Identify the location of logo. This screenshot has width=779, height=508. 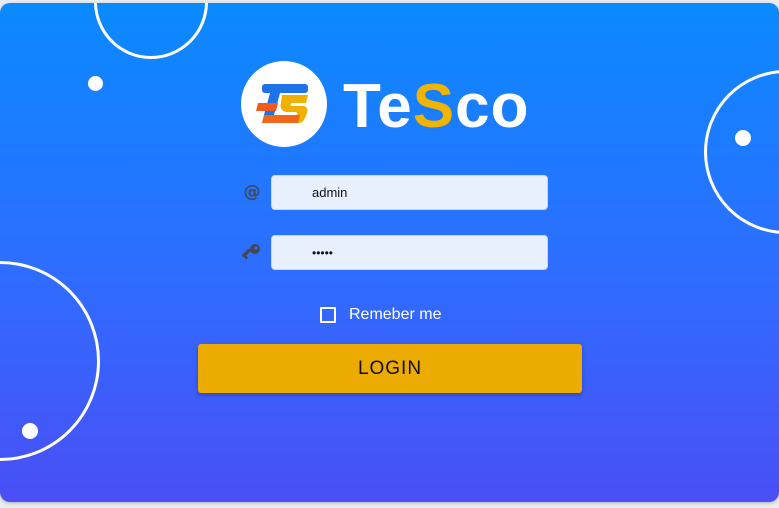
(284, 104).